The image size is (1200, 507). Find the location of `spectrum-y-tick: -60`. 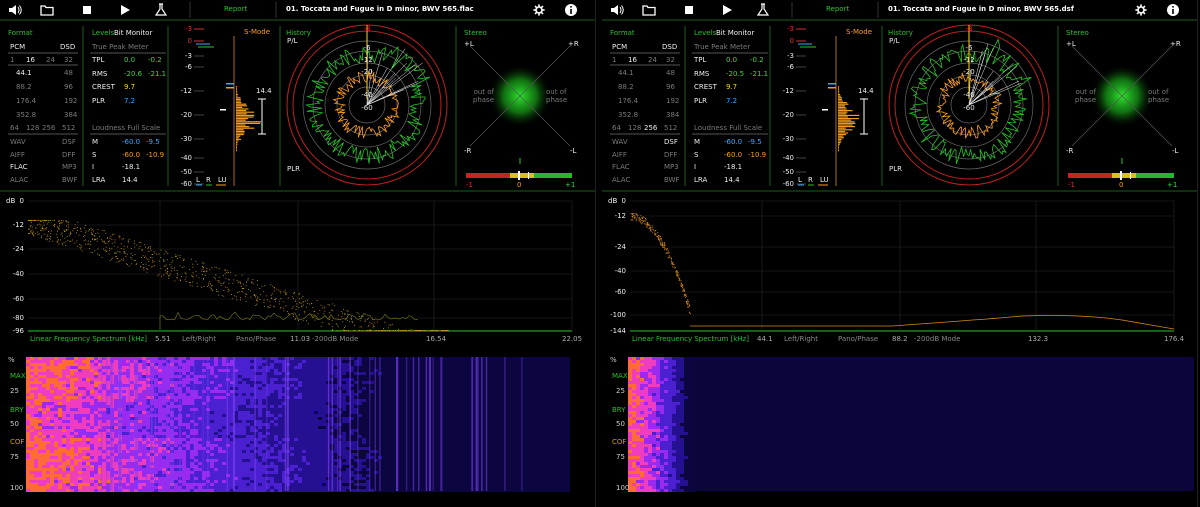

spectrum-y-tick: -60 is located at coordinates (18, 299).